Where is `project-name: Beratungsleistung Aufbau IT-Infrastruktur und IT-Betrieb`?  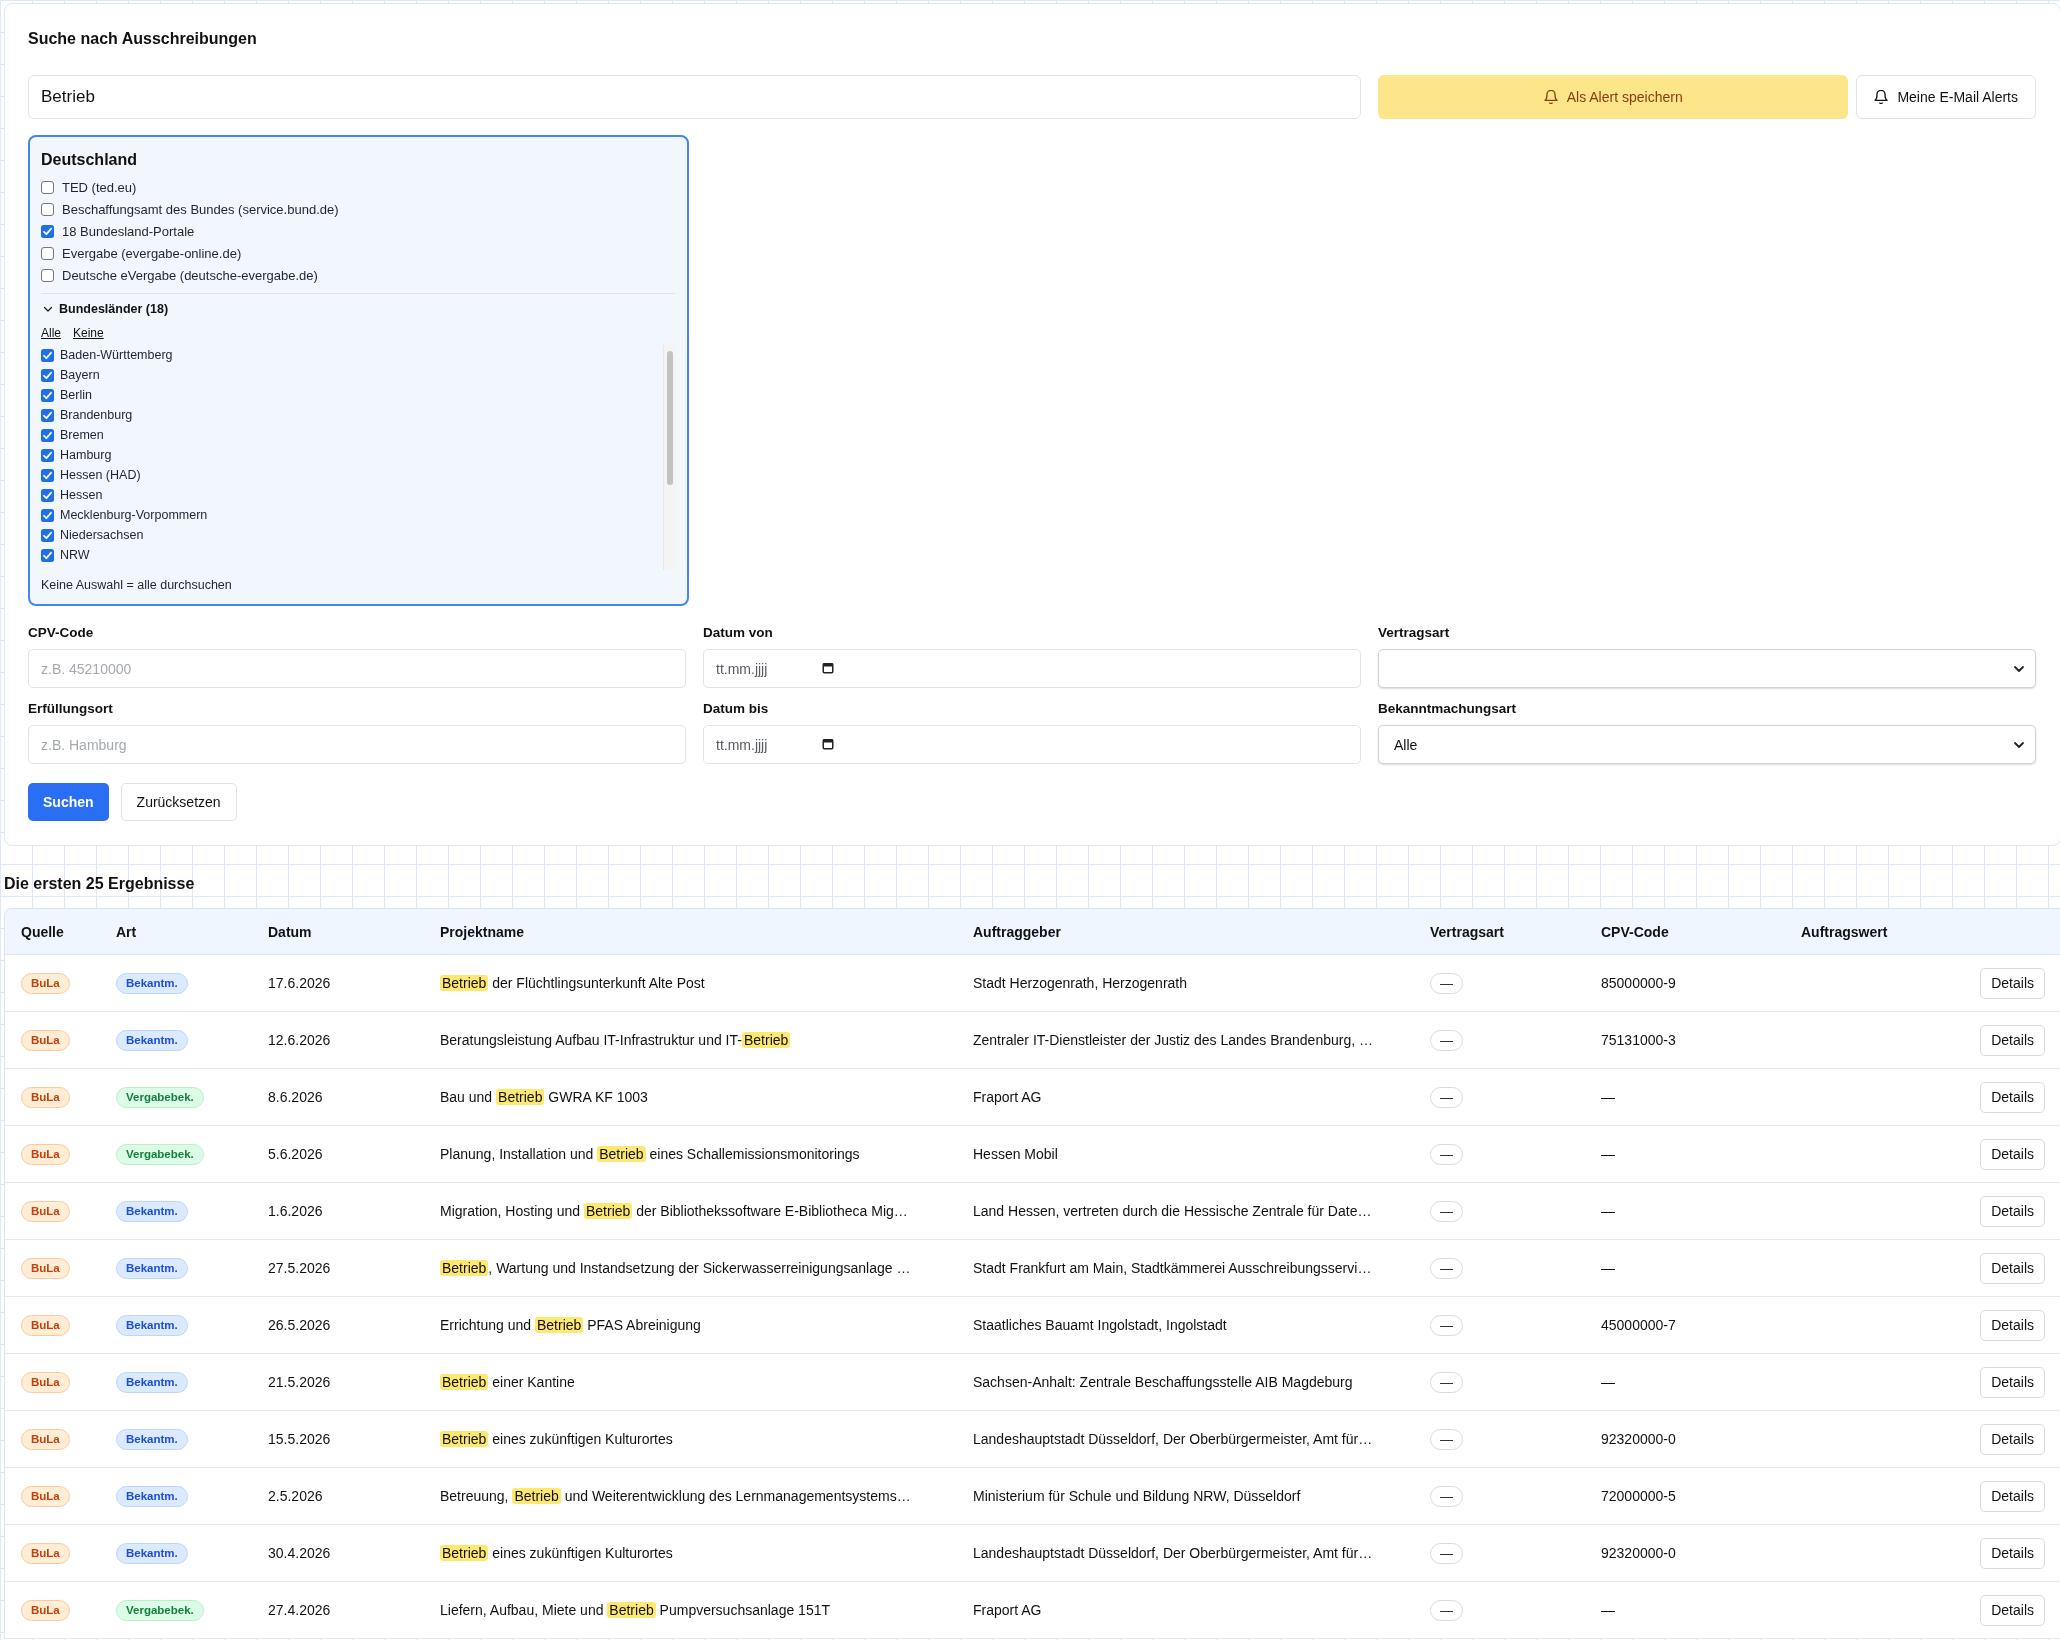 project-name: Beratungsleistung Aufbau IT-Infrastruktur und IT-Betrieb is located at coordinates (615, 1040).